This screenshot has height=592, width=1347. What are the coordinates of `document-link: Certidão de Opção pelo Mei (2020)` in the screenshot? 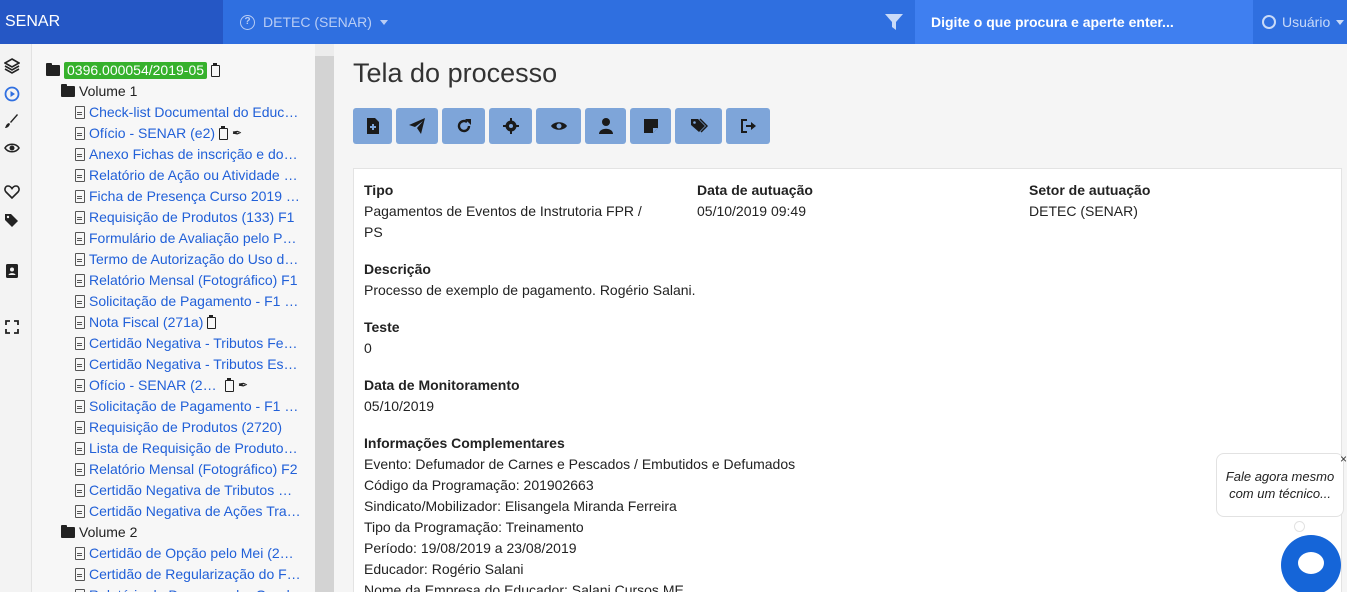 It's located at (195, 553).